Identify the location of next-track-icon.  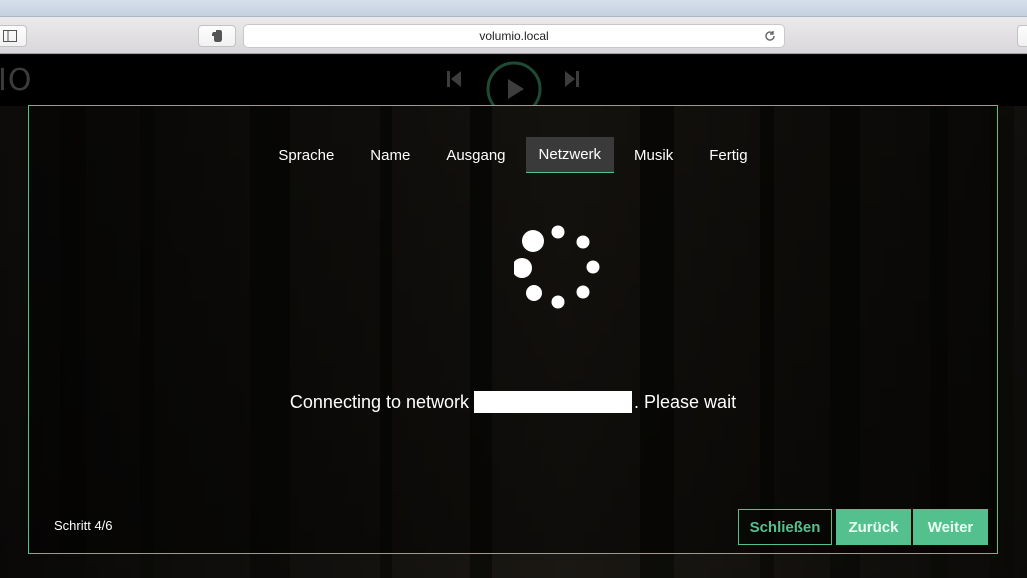
(572, 79).